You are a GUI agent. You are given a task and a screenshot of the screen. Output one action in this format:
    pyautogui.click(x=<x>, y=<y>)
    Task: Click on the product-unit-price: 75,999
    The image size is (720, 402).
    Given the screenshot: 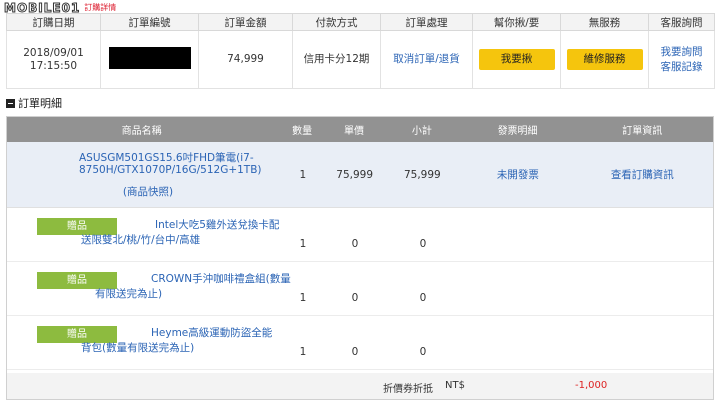 What is the action you would take?
    pyautogui.click(x=355, y=174)
    